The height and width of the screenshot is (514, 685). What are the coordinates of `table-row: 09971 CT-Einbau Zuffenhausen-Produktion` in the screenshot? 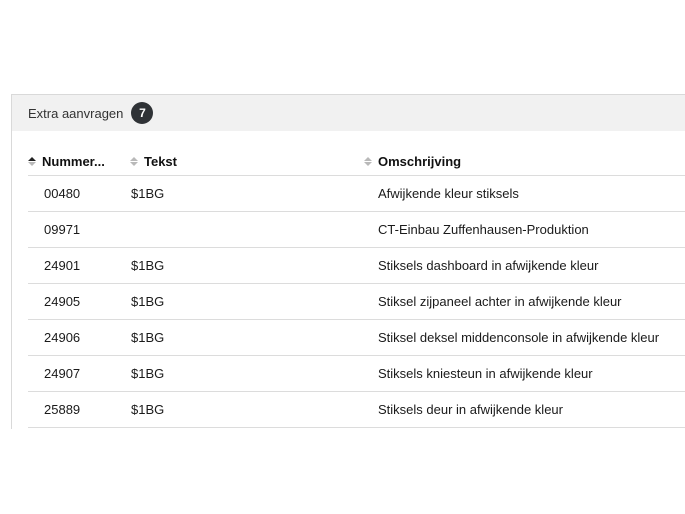 It's located at (356, 230).